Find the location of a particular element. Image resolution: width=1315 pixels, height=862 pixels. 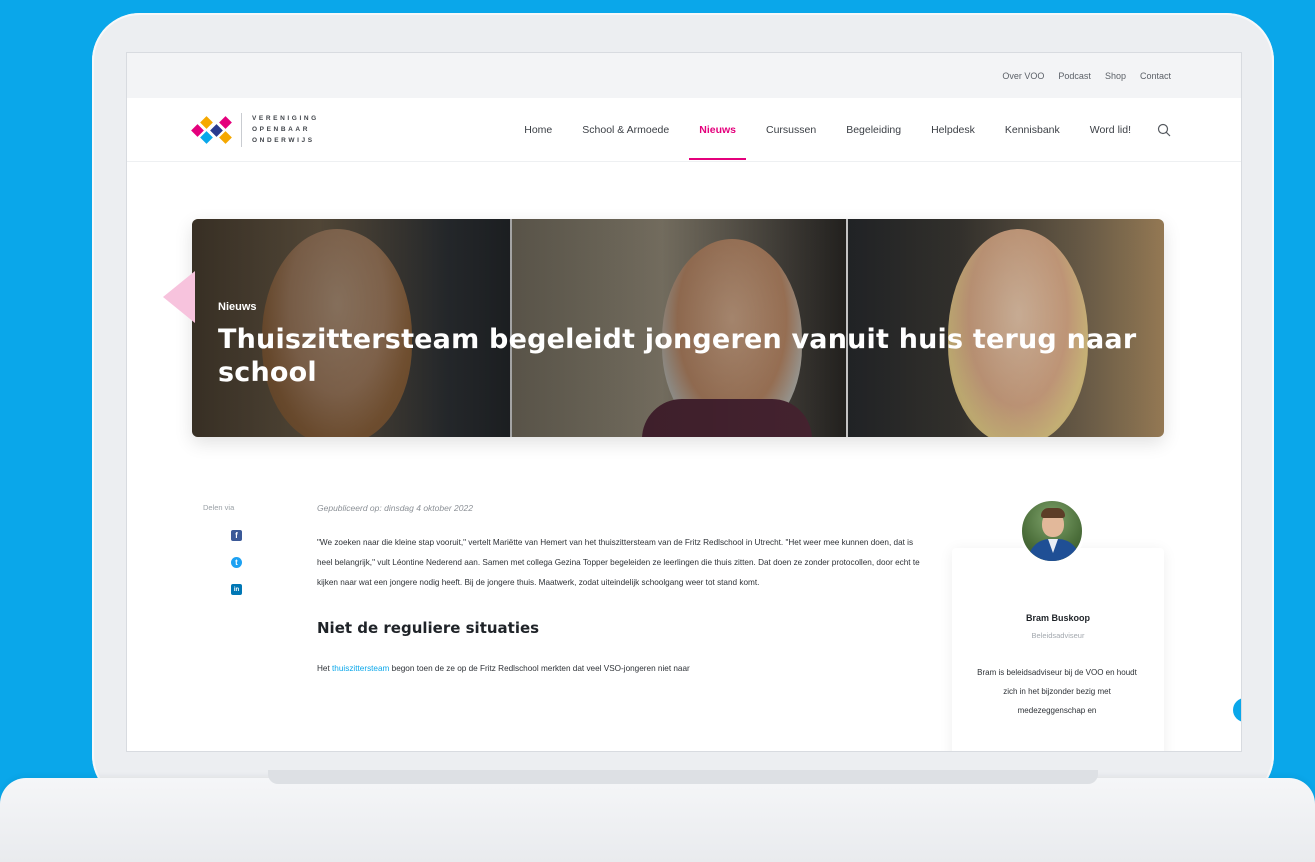

top-link-podcast: Podcast is located at coordinates (1074, 76).